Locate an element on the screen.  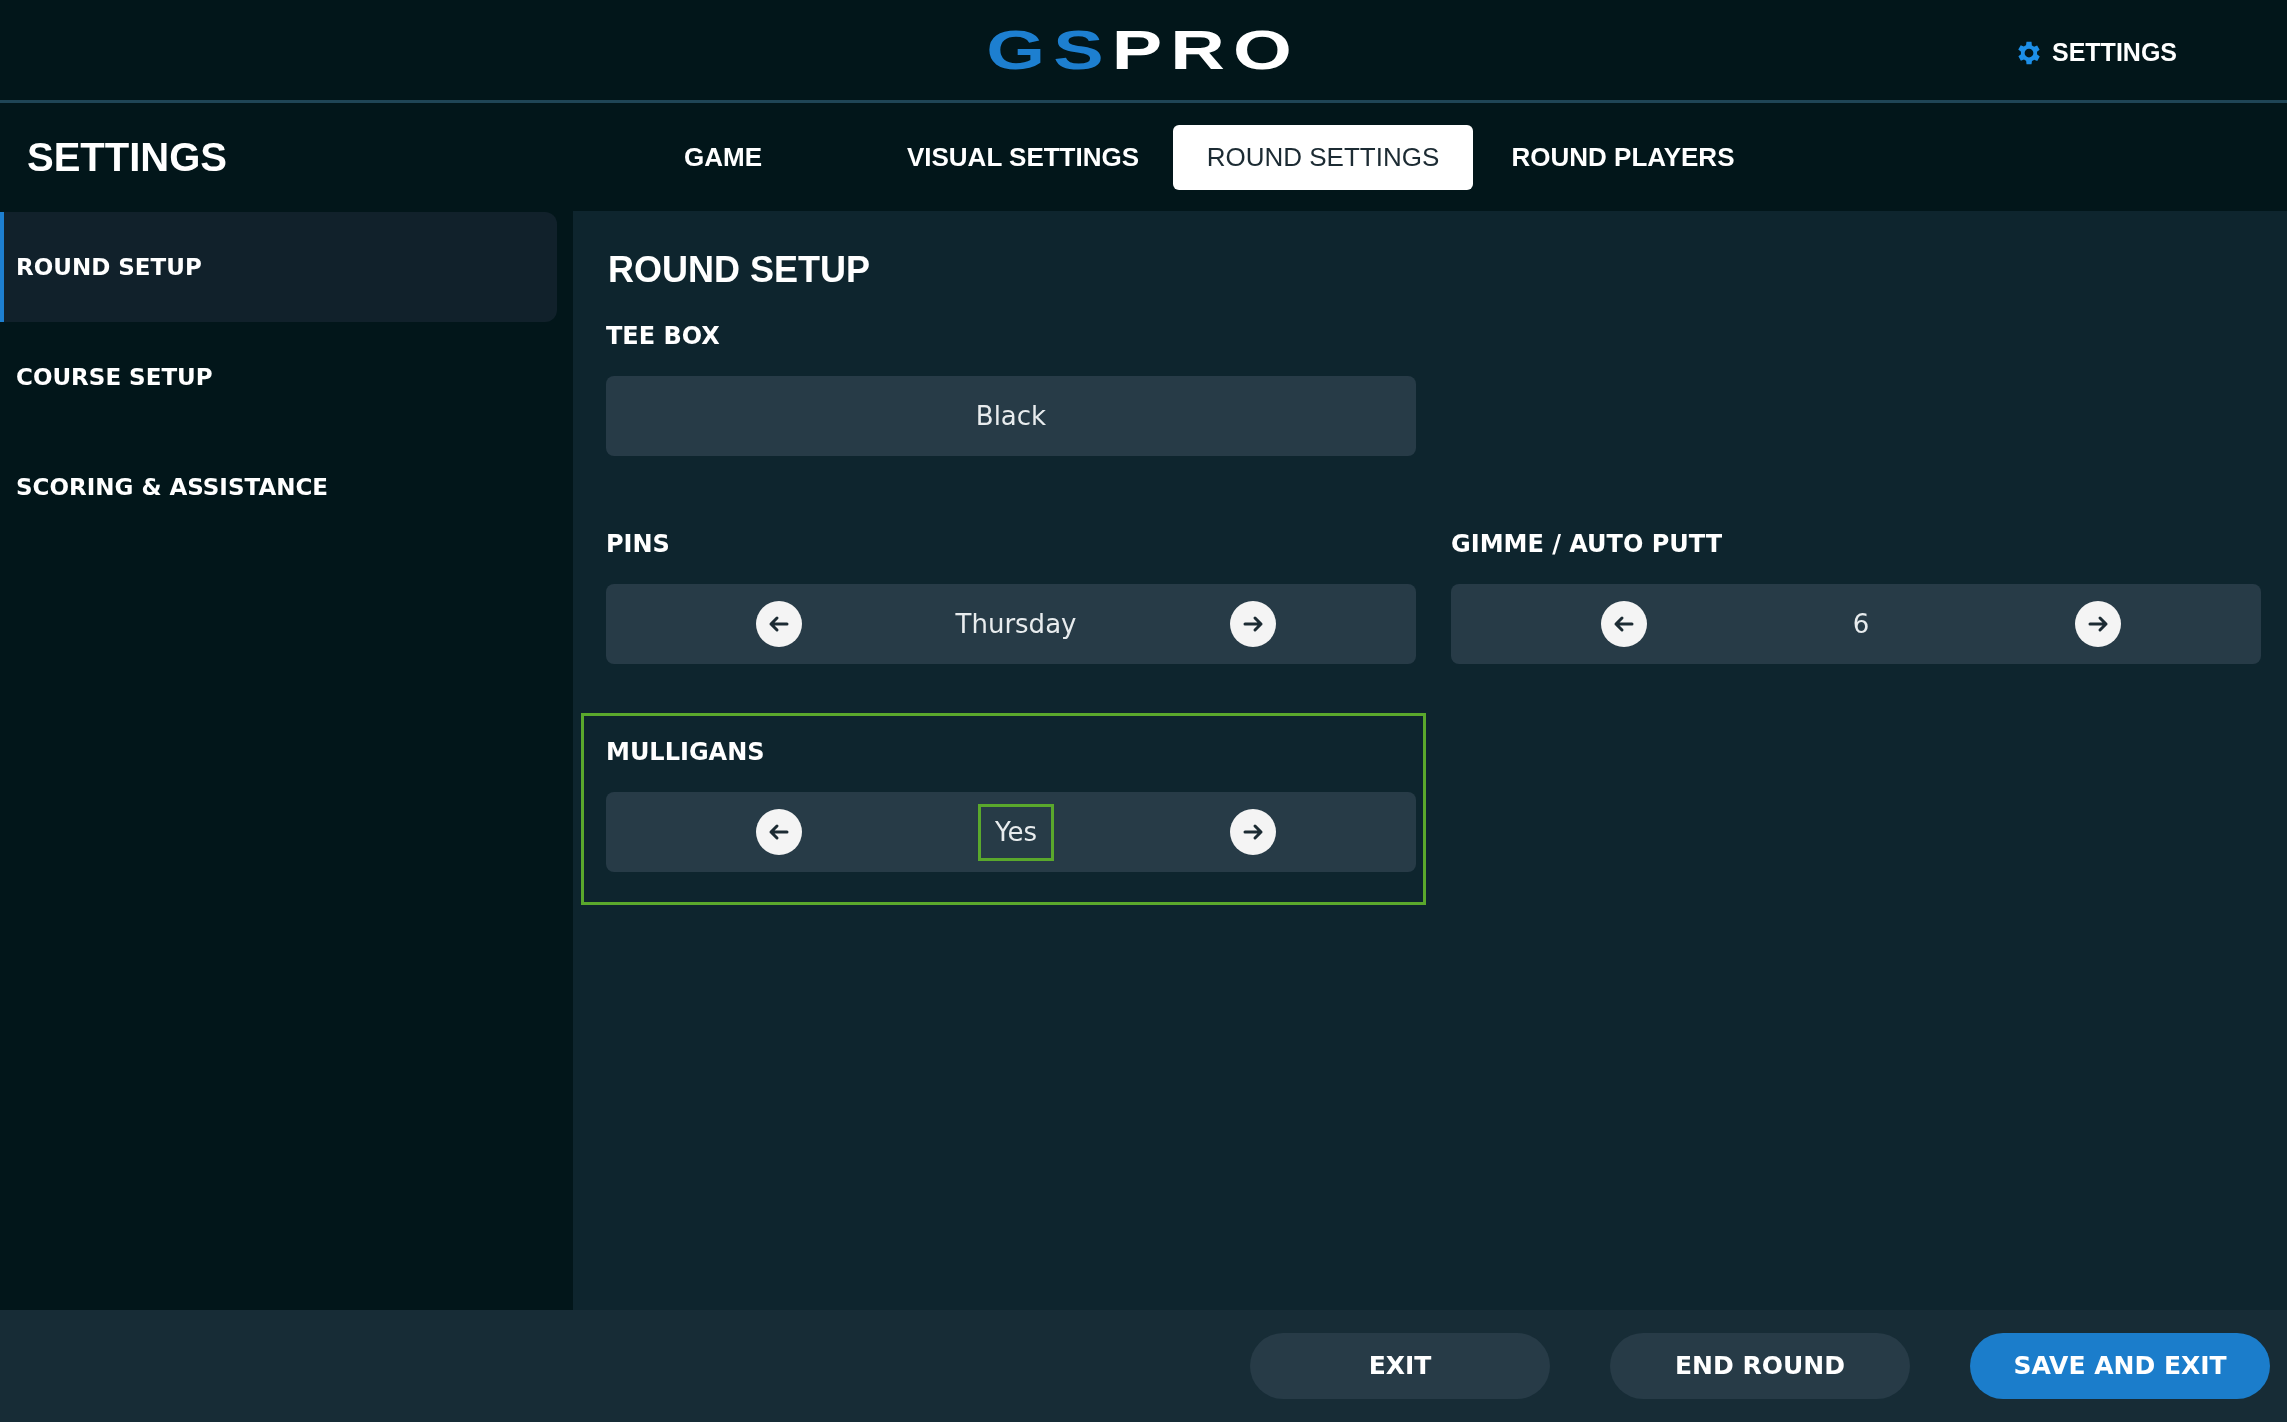
tab: GAME is located at coordinates (723, 157).